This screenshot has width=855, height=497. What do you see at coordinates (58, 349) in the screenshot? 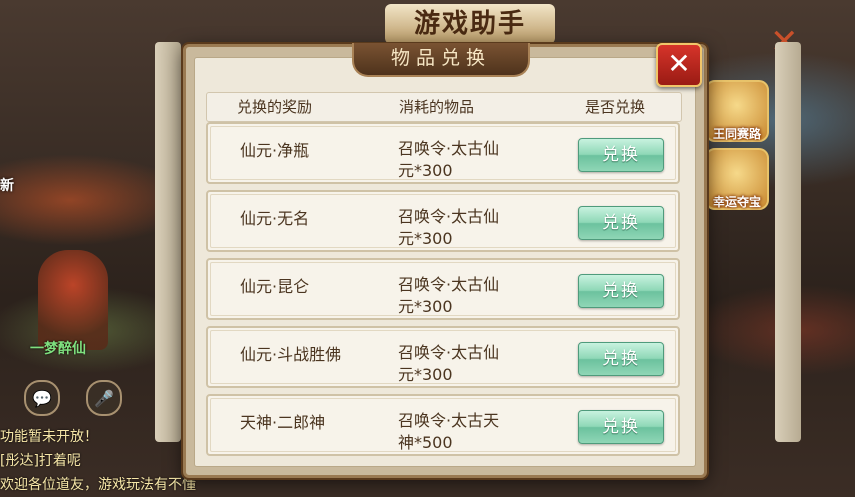
I see `player-name: 一梦醉仙` at bounding box center [58, 349].